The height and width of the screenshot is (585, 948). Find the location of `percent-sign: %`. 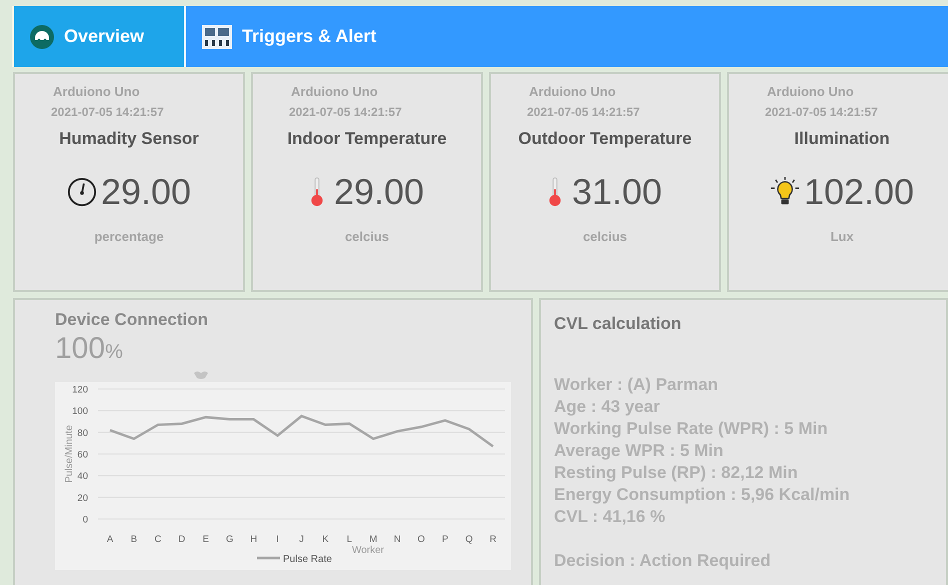

percent-sign: % is located at coordinates (114, 352).